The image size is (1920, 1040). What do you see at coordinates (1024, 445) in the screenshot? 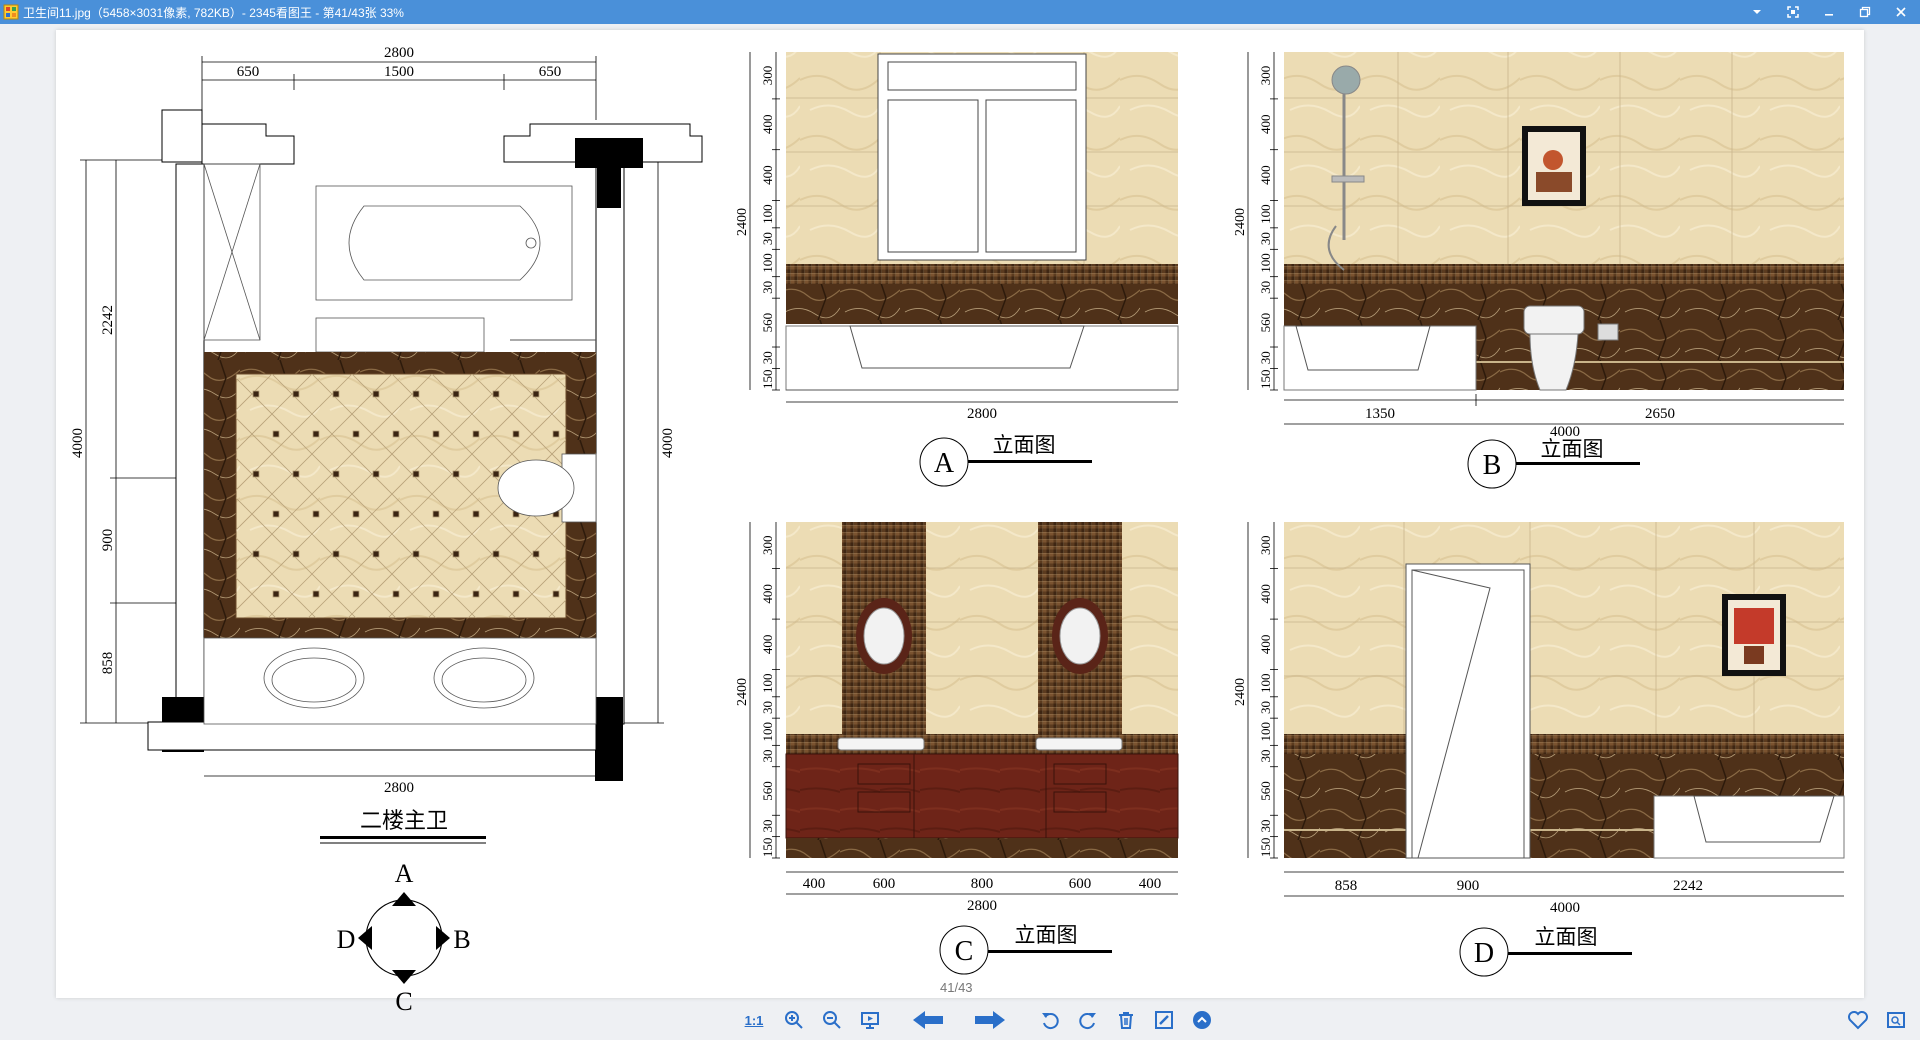
I see `elev-a-title: 立面图` at bounding box center [1024, 445].